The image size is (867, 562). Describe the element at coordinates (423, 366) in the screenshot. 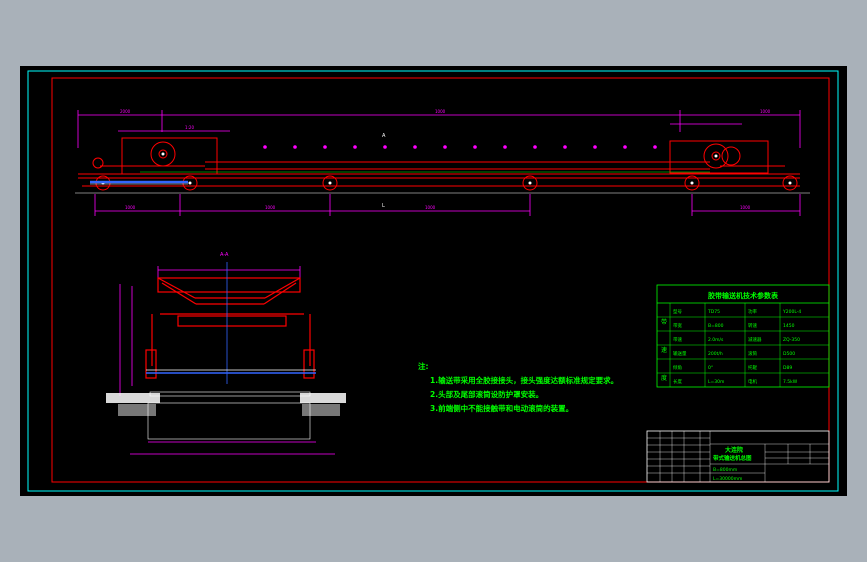

I see `notes-heading: 注:` at that location.